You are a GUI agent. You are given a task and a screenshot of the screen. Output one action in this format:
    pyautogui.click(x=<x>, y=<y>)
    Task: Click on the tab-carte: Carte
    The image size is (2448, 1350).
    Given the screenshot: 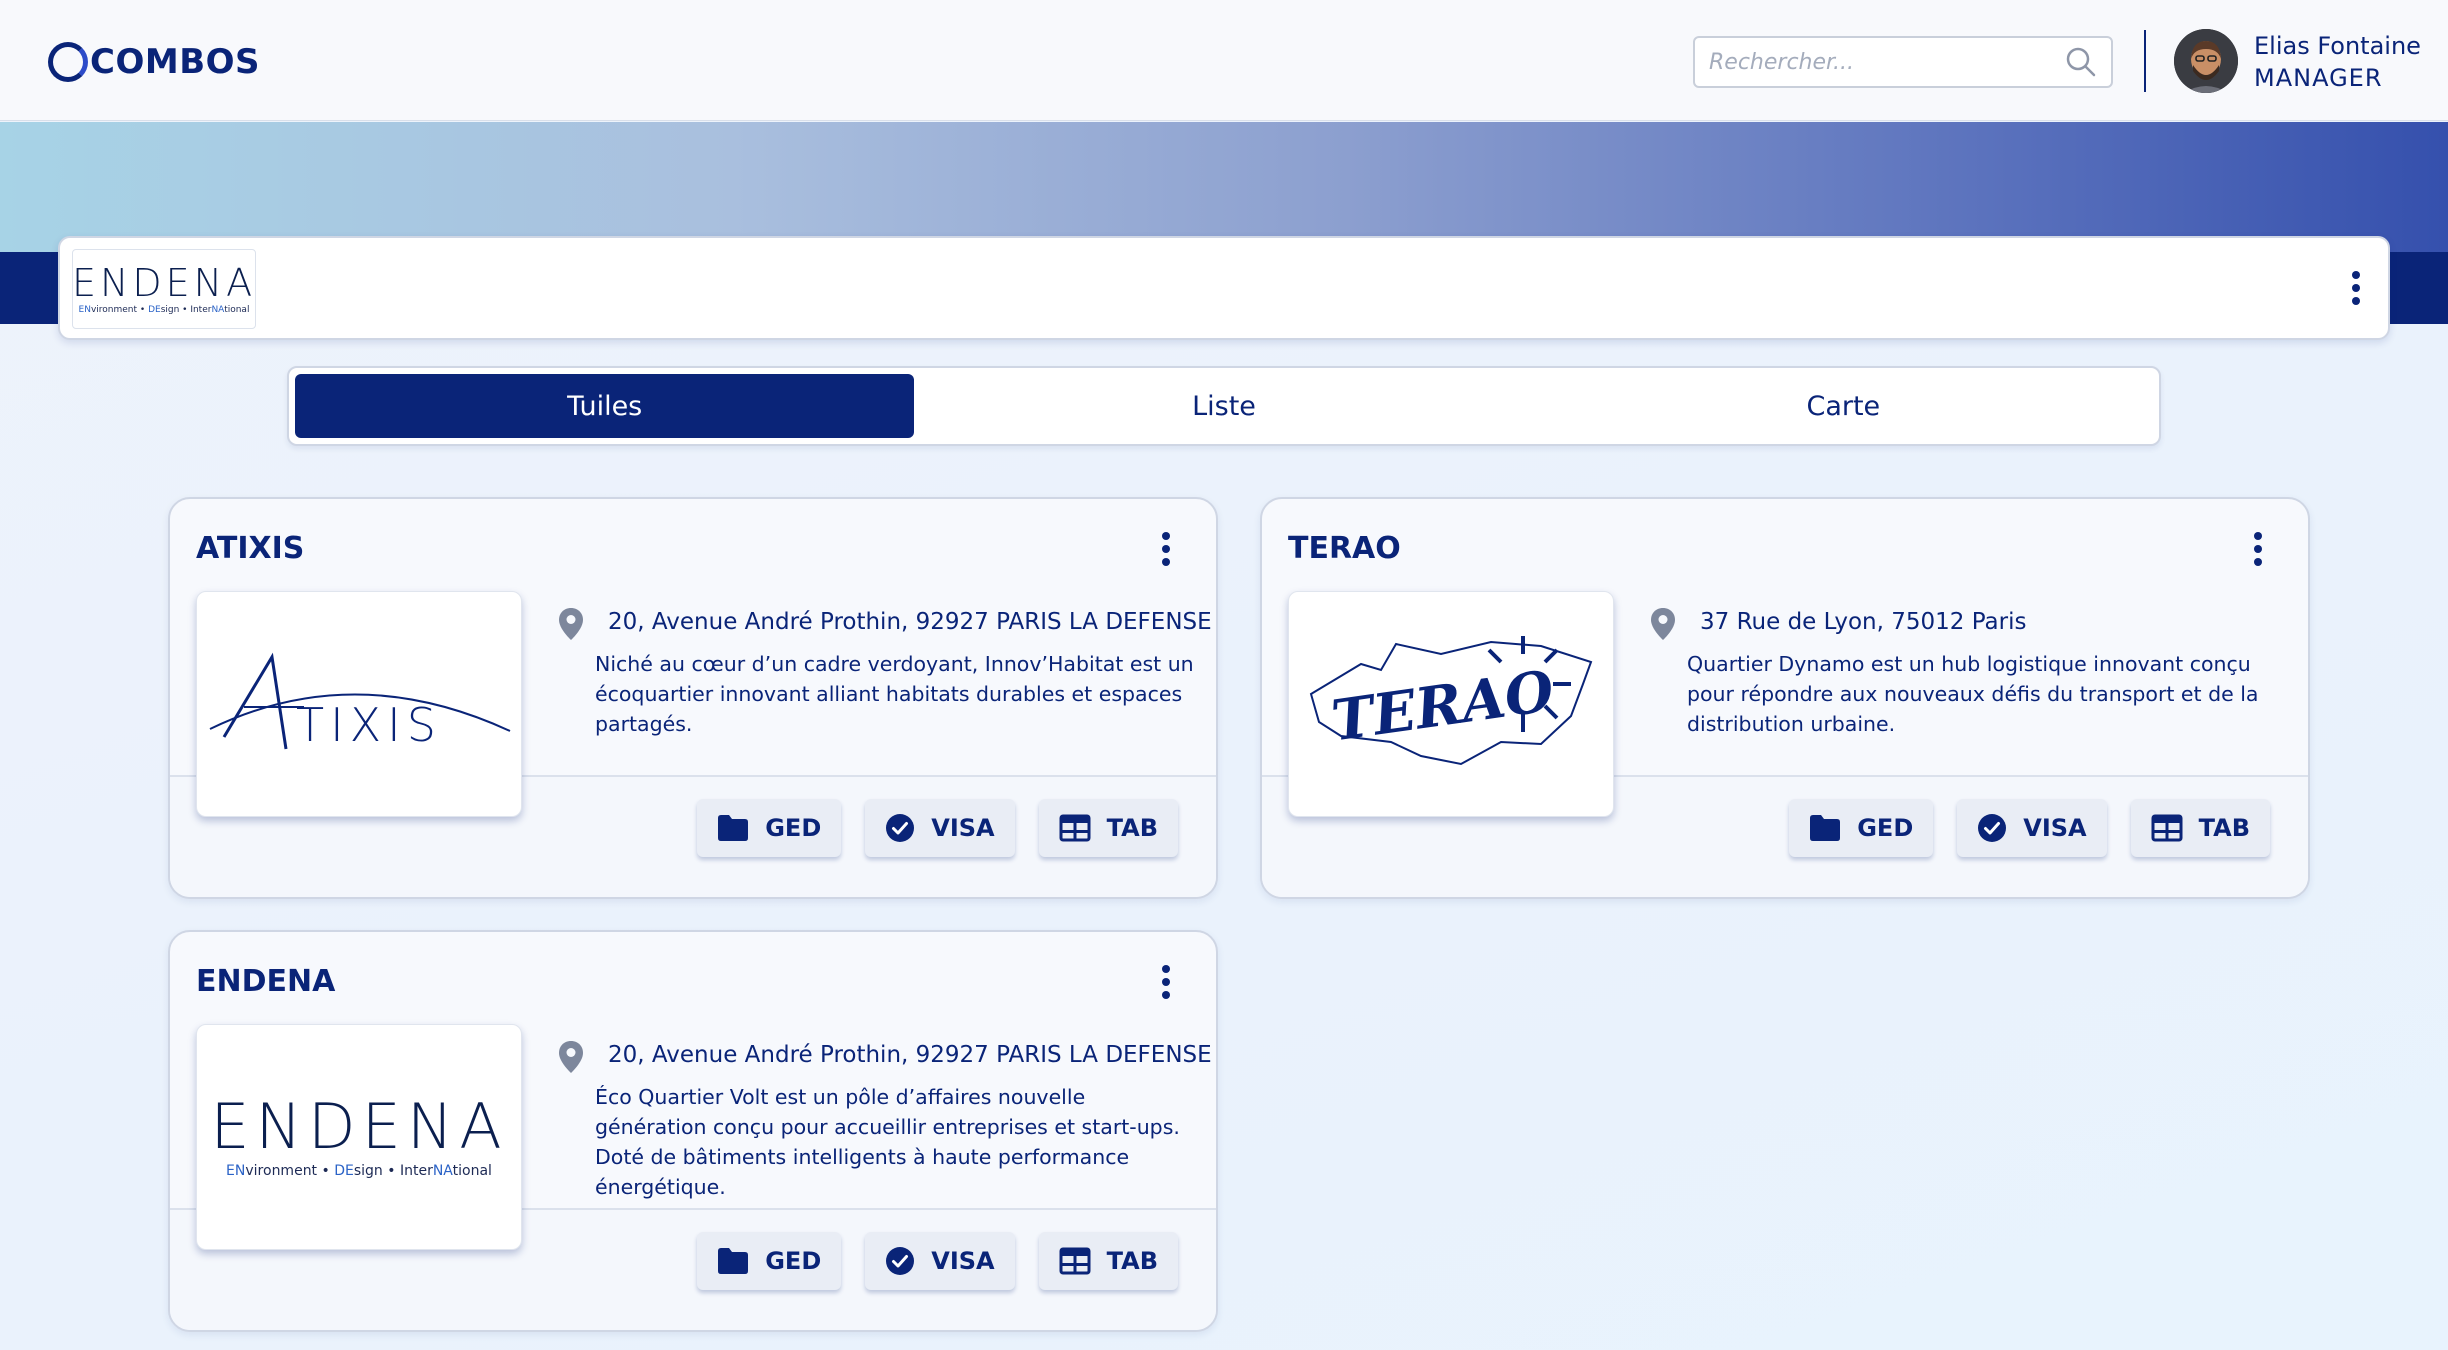 What is the action you would take?
    pyautogui.click(x=1843, y=406)
    